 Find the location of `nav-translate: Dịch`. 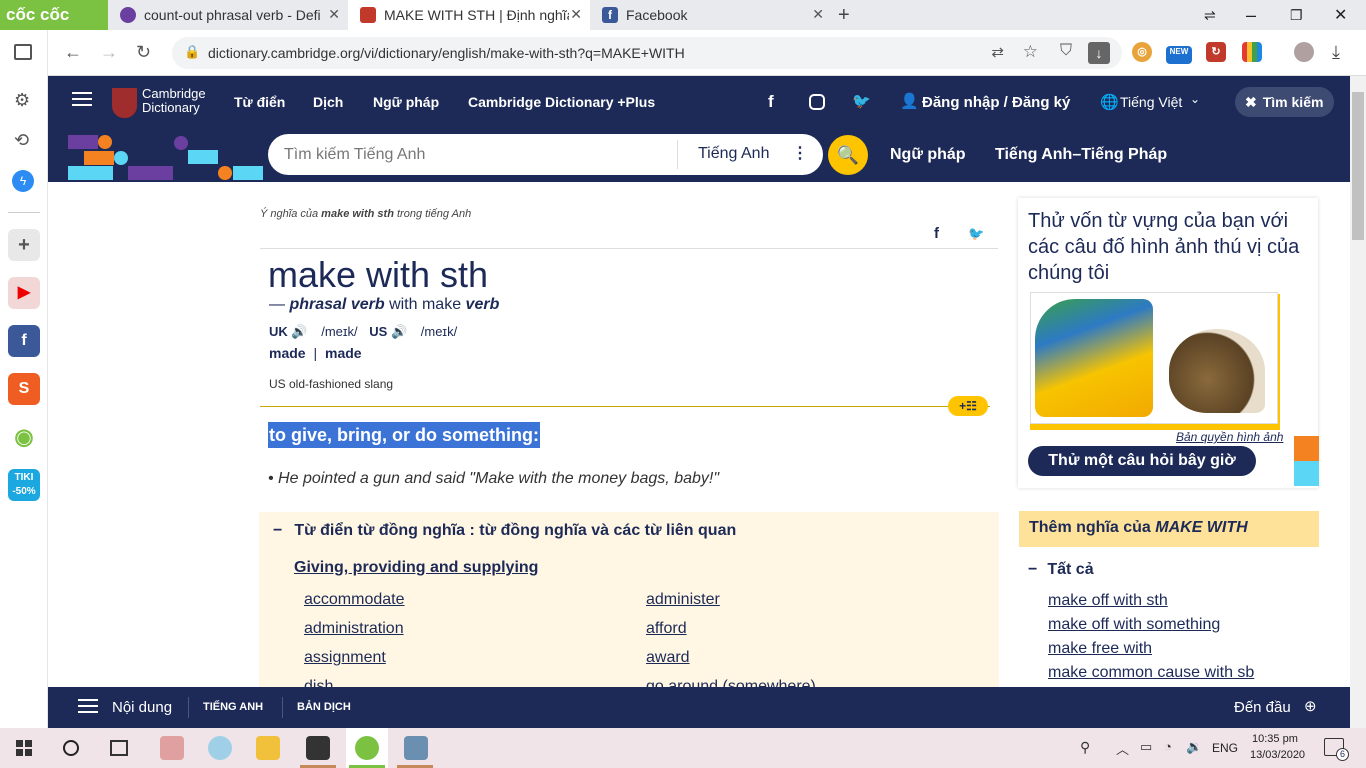

nav-translate: Dịch is located at coordinates (328, 102).